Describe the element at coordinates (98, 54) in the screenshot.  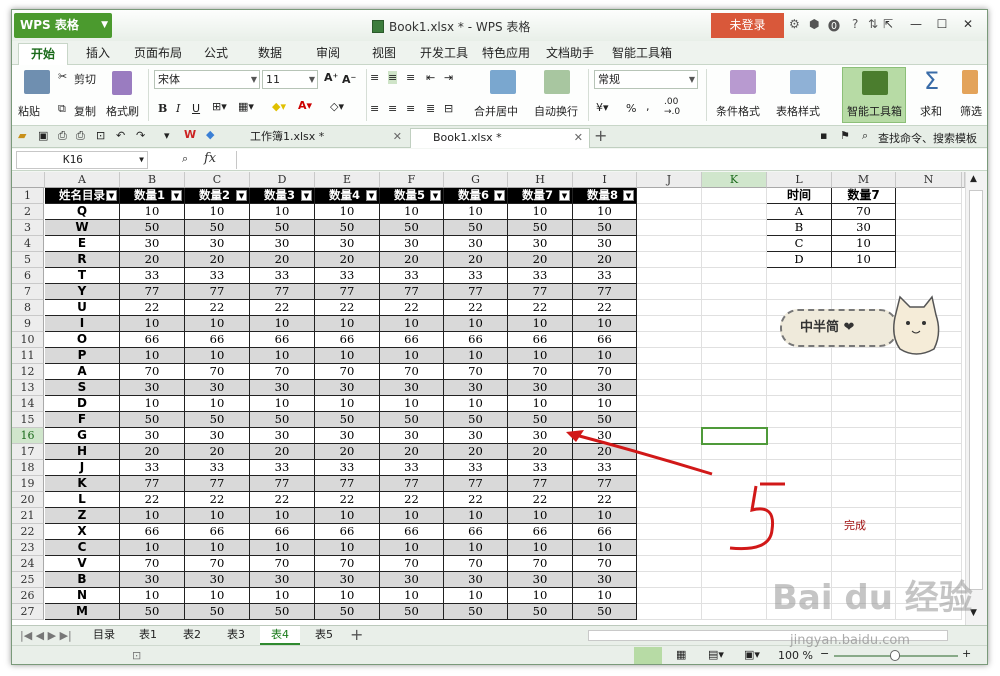
I see `tab-insert: 插入` at that location.